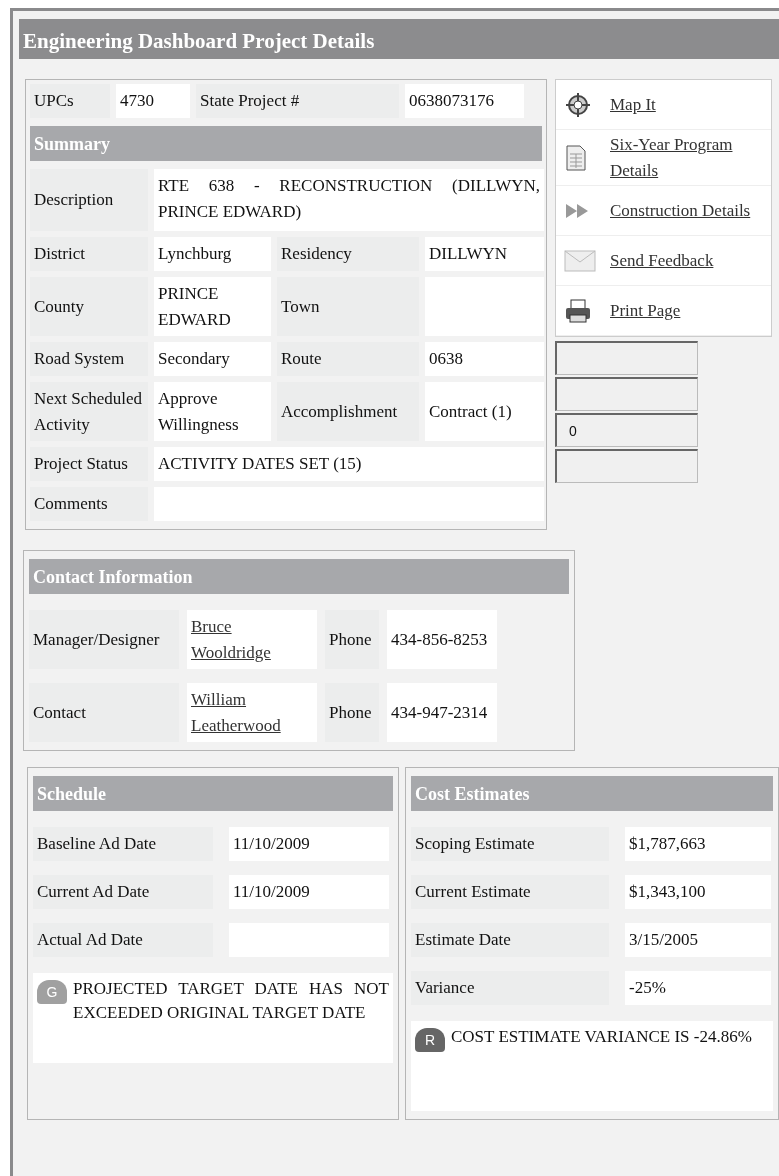 The width and height of the screenshot is (779, 1176). I want to click on label-cell: Current Ad Date, so click(123, 892).